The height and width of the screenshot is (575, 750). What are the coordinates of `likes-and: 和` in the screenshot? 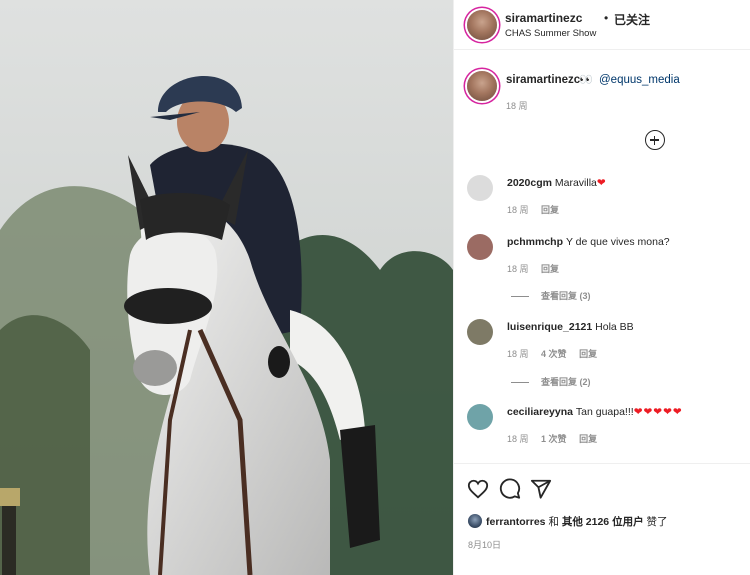 It's located at (553, 522).